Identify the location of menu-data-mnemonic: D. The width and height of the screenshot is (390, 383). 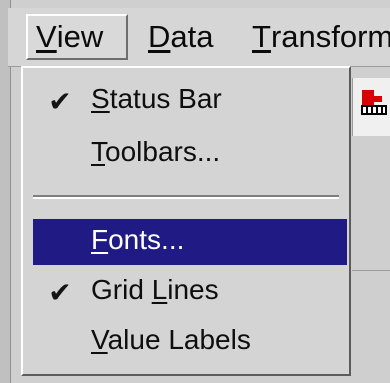
(159, 36).